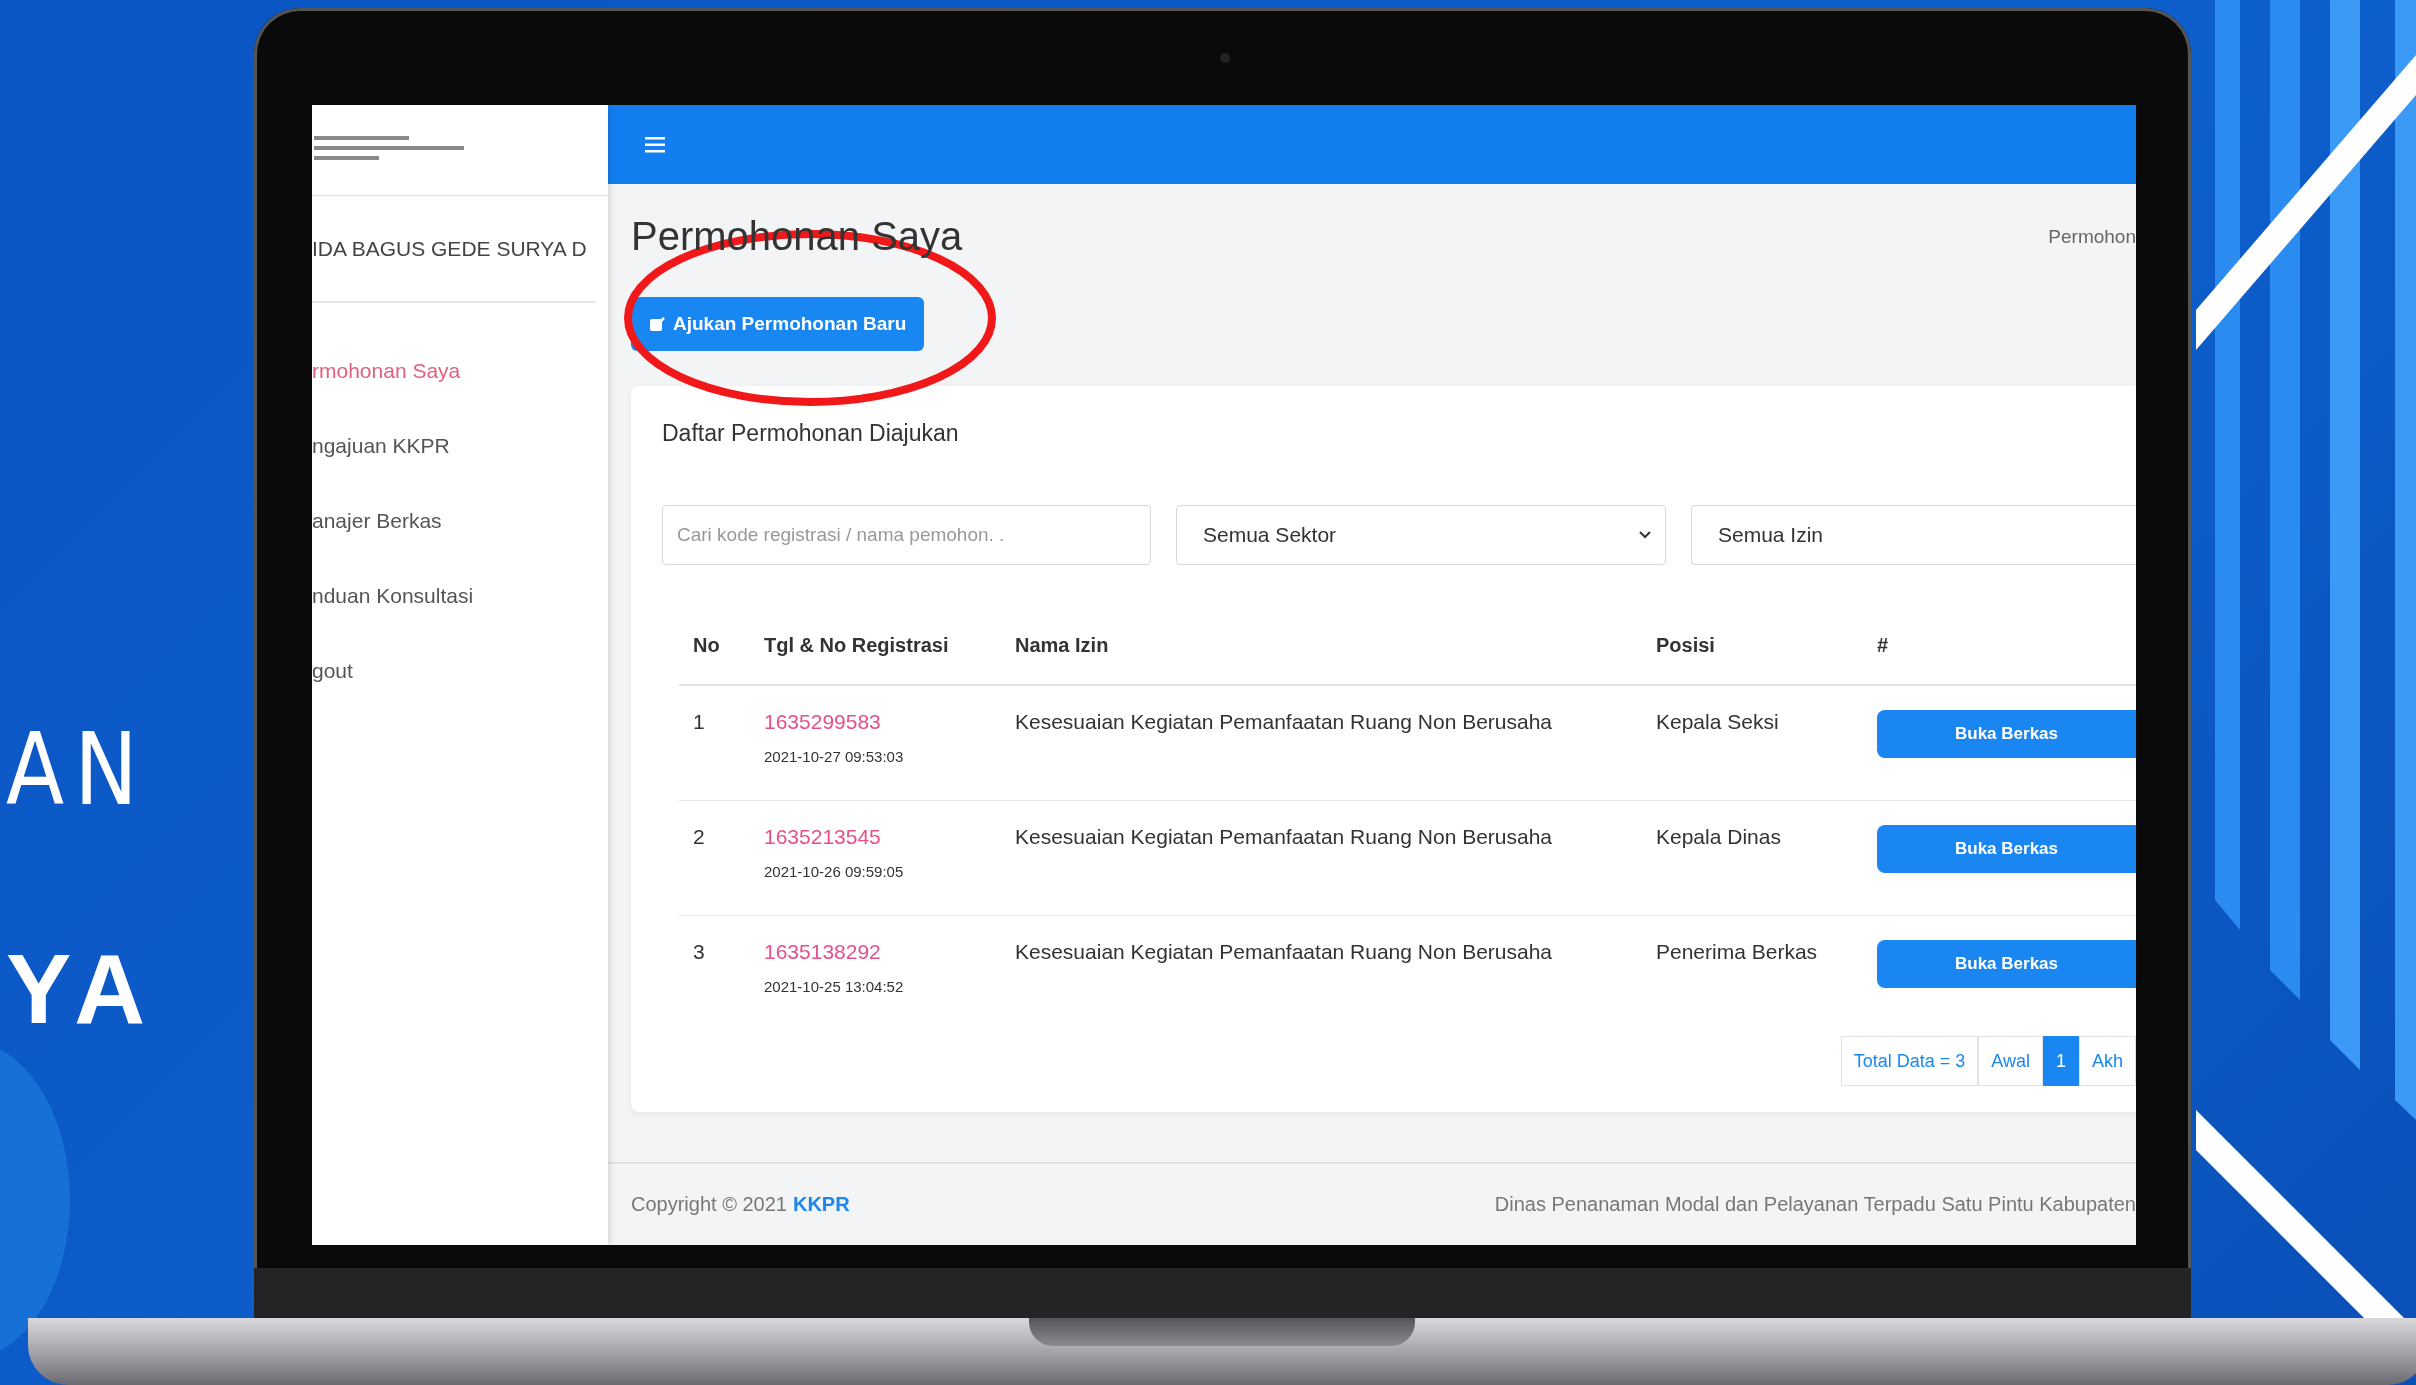 The image size is (2416, 1385). Describe the element at coordinates (822, 952) in the screenshot. I see `registration-link: 1635138292` at that location.